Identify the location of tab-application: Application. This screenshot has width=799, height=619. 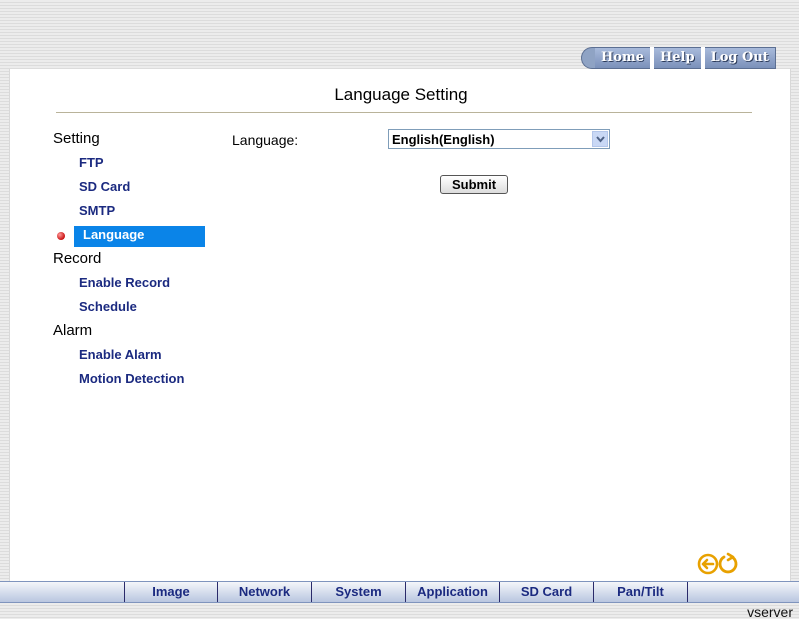
(453, 592).